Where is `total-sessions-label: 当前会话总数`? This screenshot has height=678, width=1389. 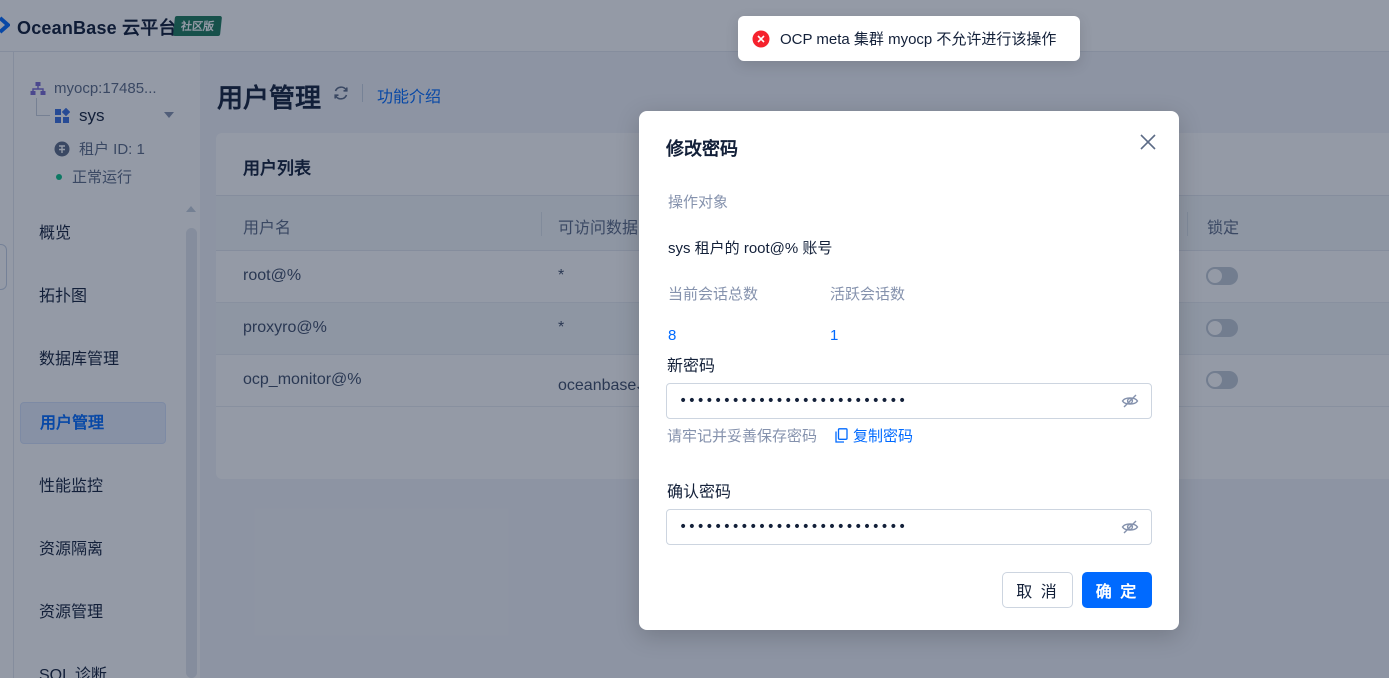 total-sessions-label: 当前会话总数 is located at coordinates (713, 294).